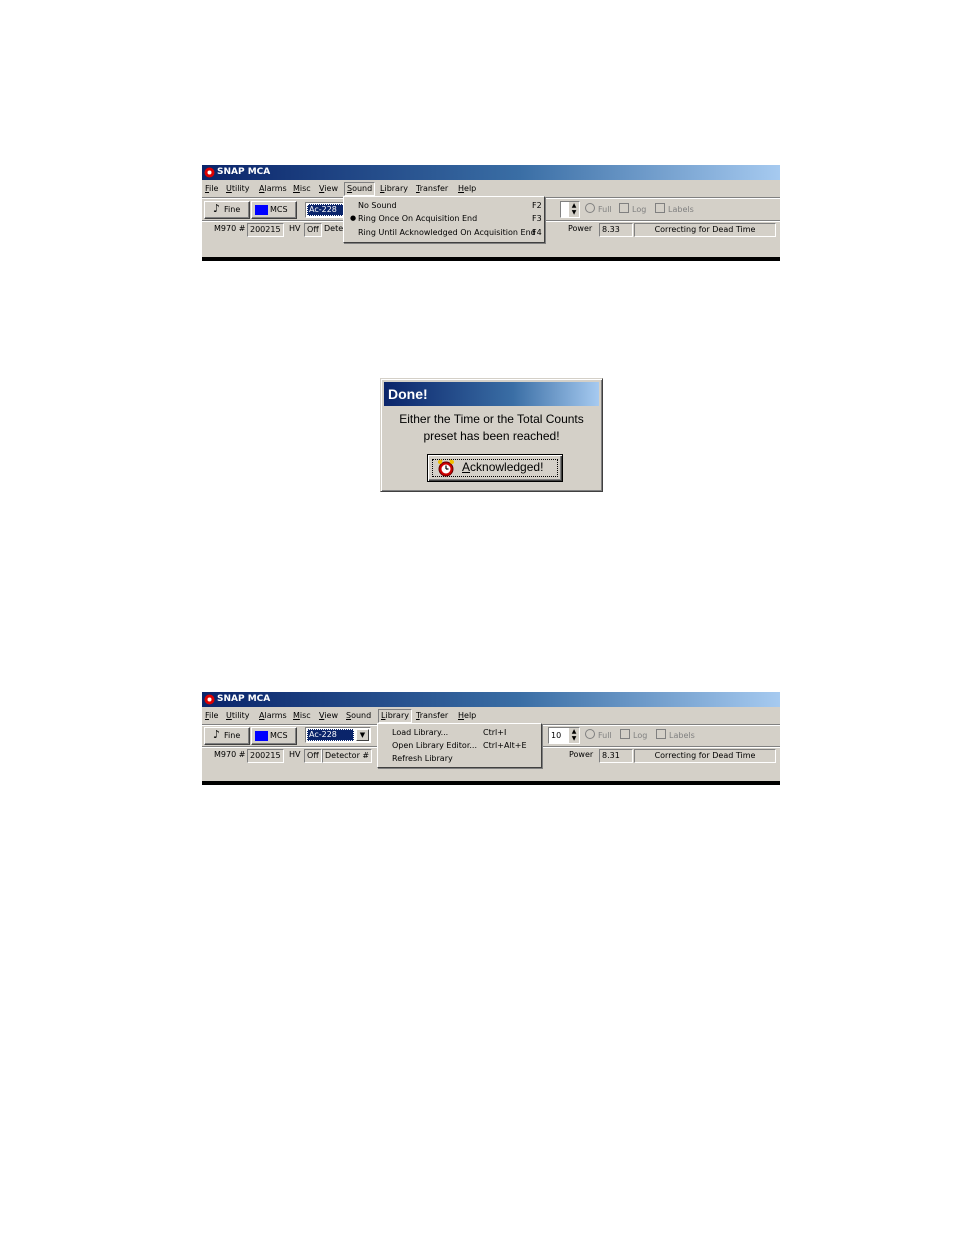 This screenshot has height=1235, width=954. I want to click on menu-item-open-library-editor: Open Library Editor... Ctrl+Alt+E, so click(459, 745).